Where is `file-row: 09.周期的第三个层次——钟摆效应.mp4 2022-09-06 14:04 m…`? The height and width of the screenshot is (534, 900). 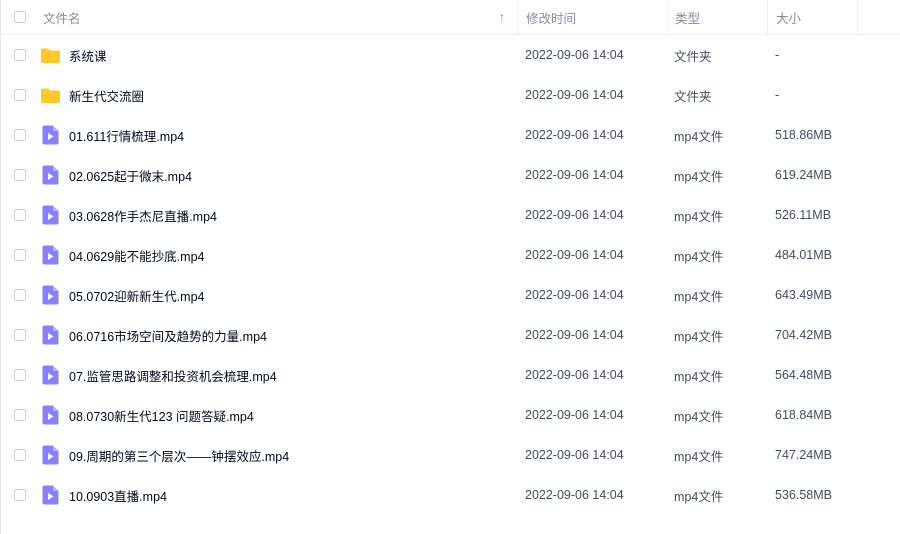
file-row: 09.周期的第三个层次——钟摆效应.mp4 2022-09-06 14:04 m… is located at coordinates (450, 455).